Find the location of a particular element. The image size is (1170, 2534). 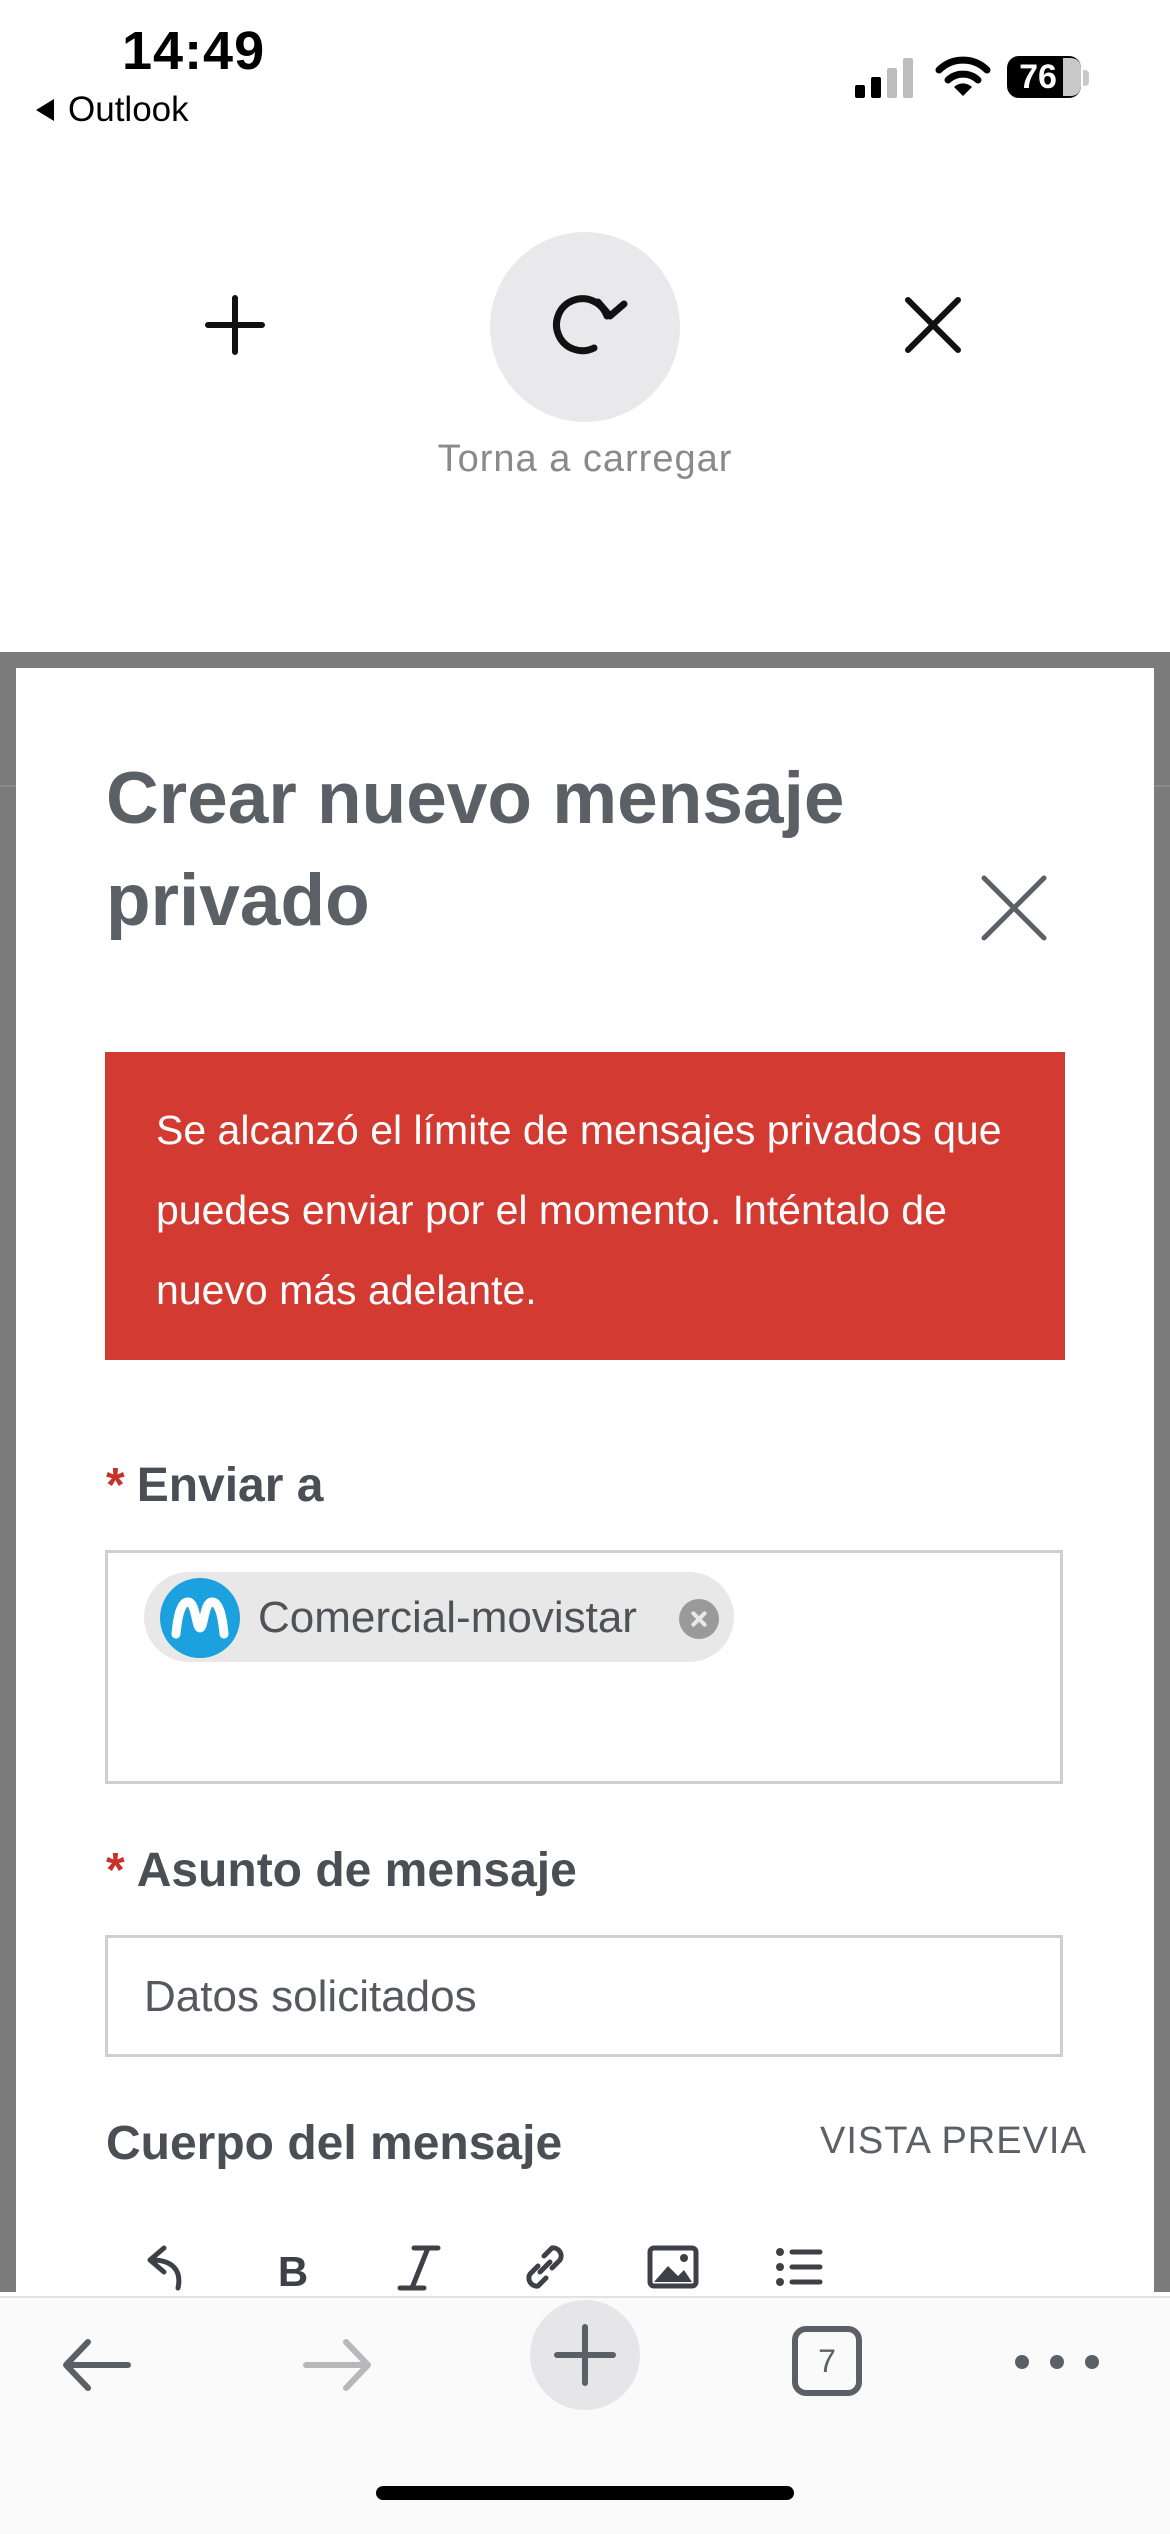

close-icon is located at coordinates (933, 325).